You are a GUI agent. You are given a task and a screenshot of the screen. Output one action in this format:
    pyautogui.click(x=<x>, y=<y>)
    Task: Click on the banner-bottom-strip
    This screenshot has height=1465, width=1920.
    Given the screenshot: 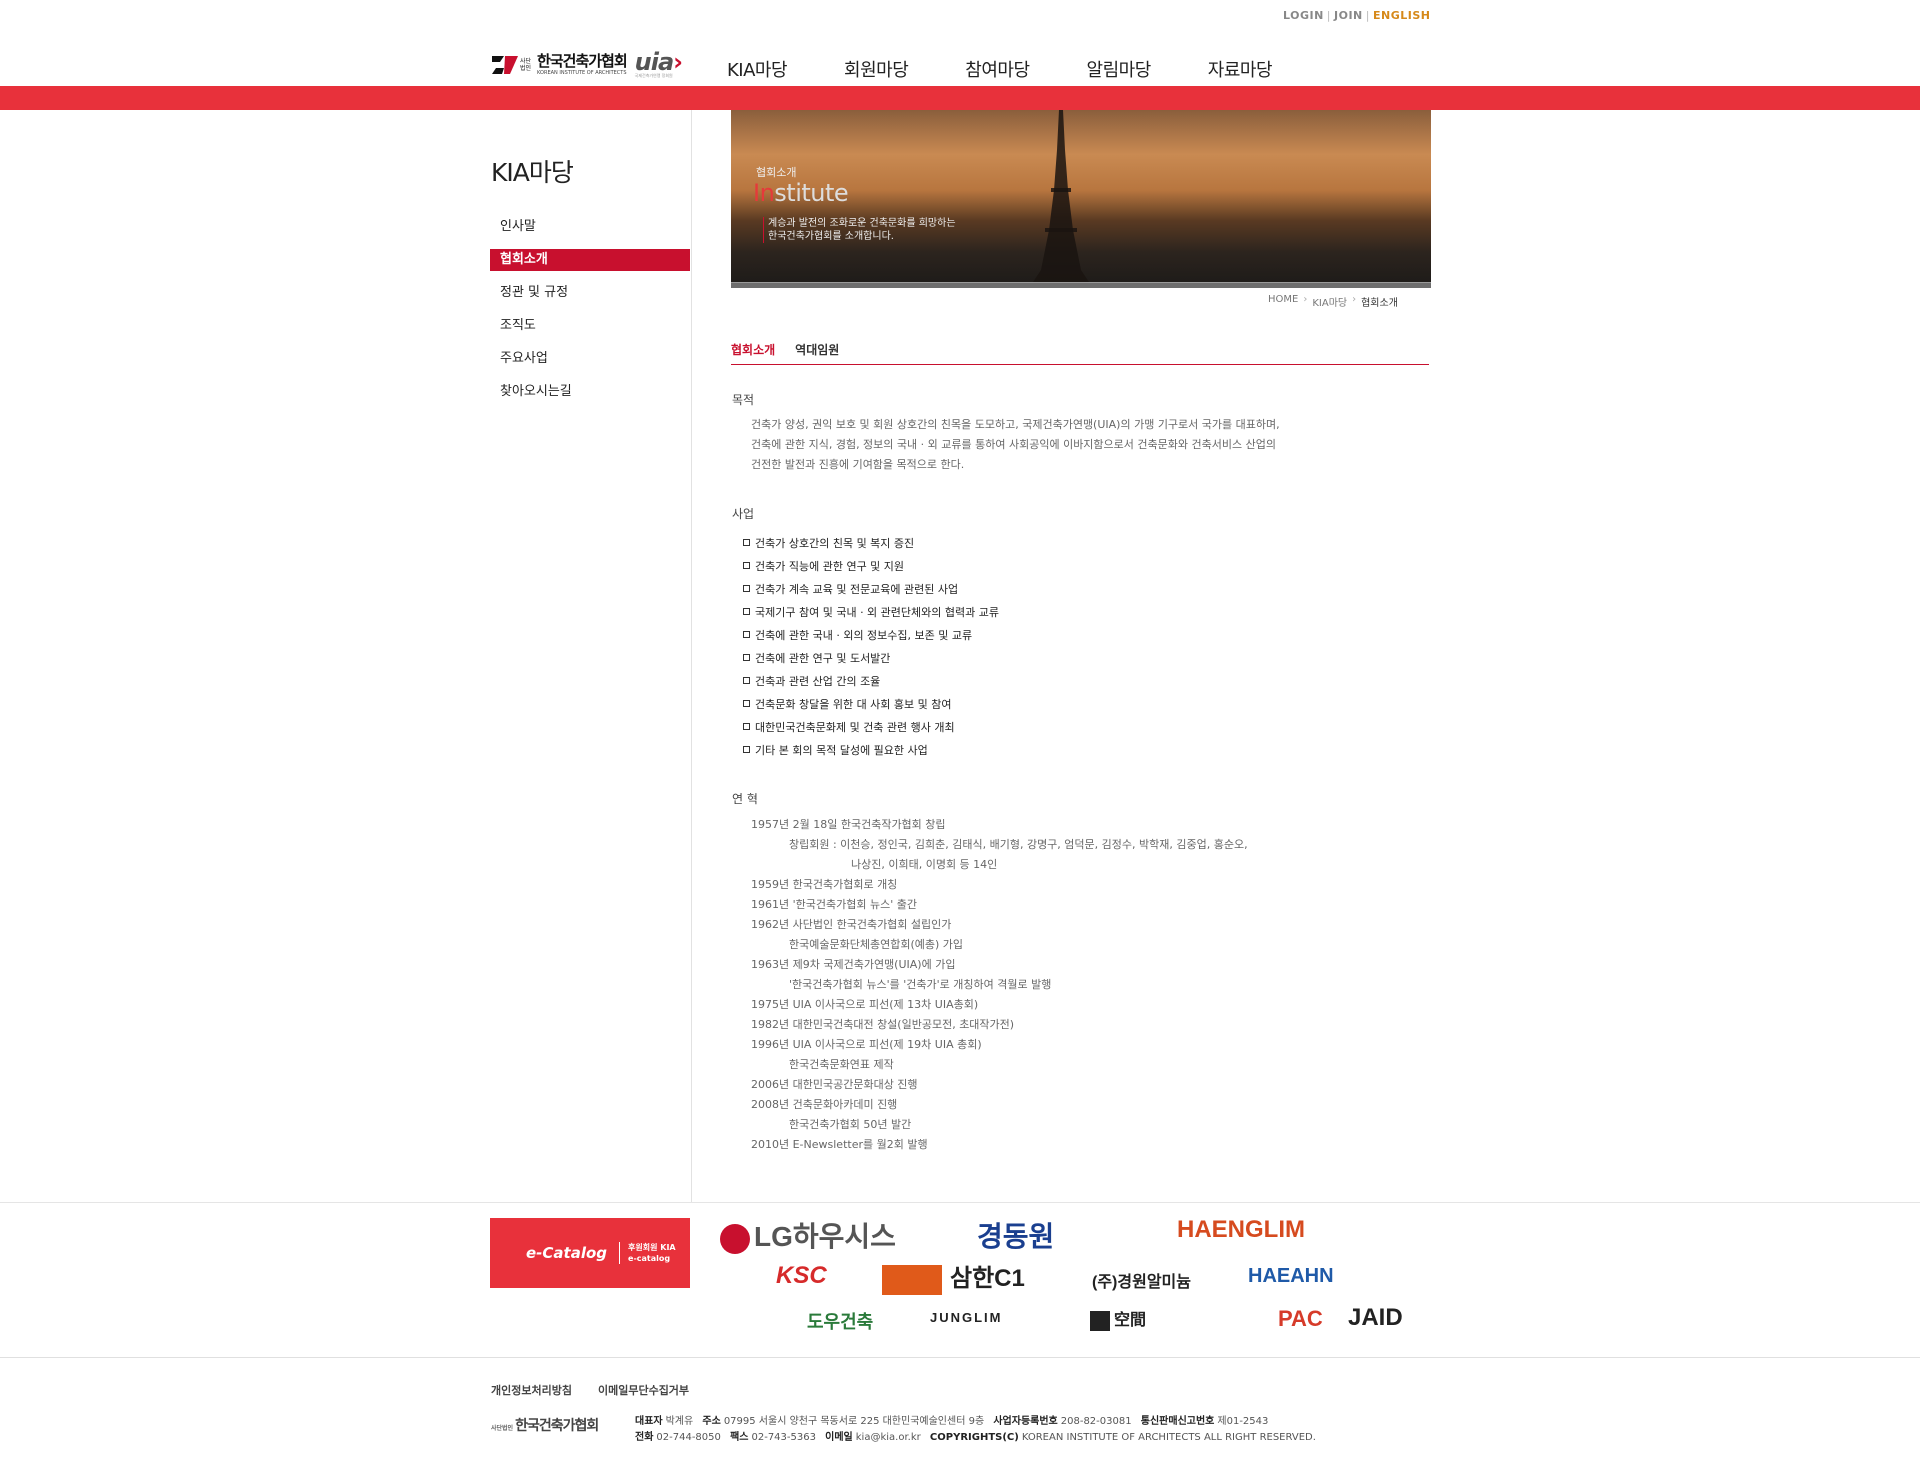 What is the action you would take?
    pyautogui.click(x=1081, y=285)
    